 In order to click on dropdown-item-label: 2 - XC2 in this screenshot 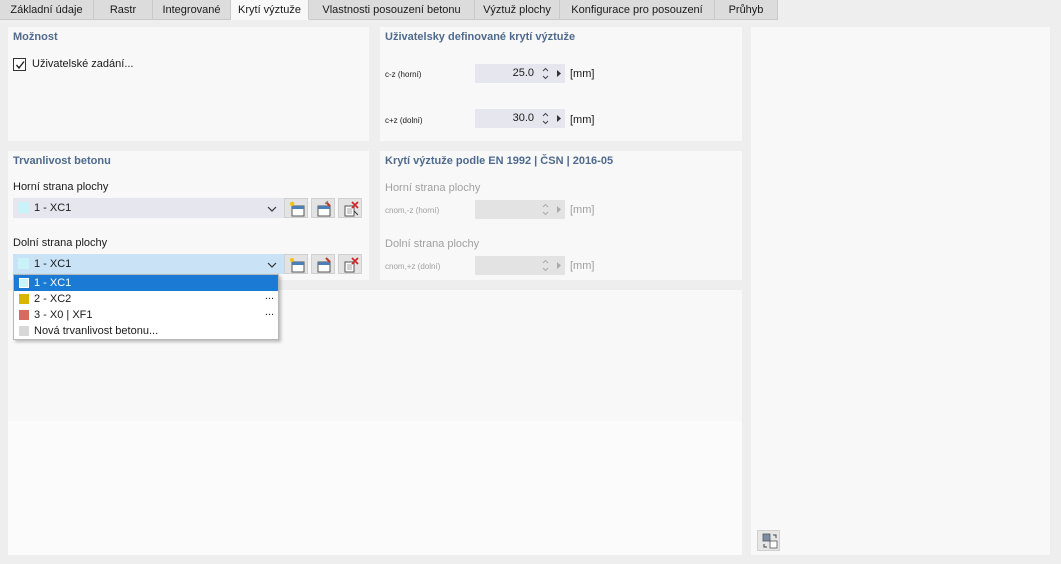, I will do `click(53, 299)`.